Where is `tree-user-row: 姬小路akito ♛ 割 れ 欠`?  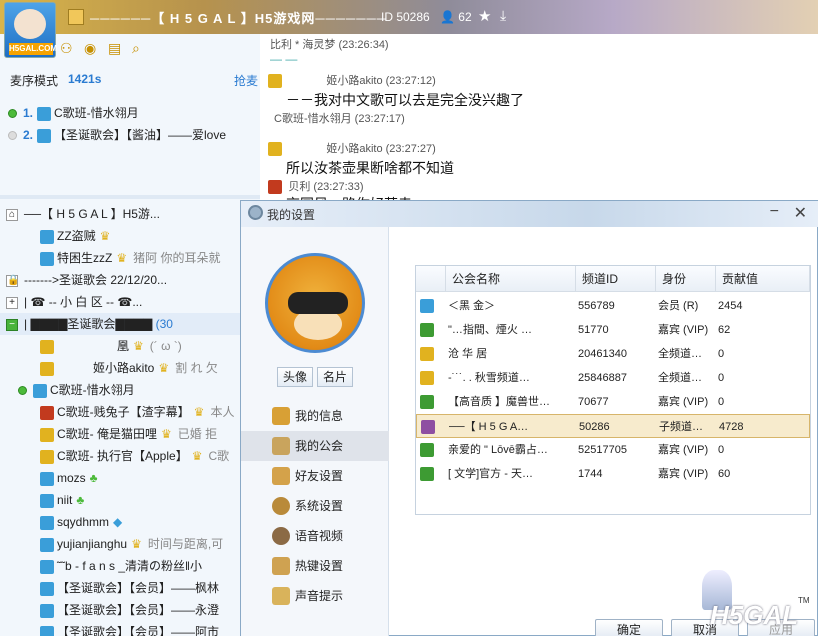
tree-user-row: 姬小路akito ♛ 割 れ 欠 is located at coordinates (131, 368).